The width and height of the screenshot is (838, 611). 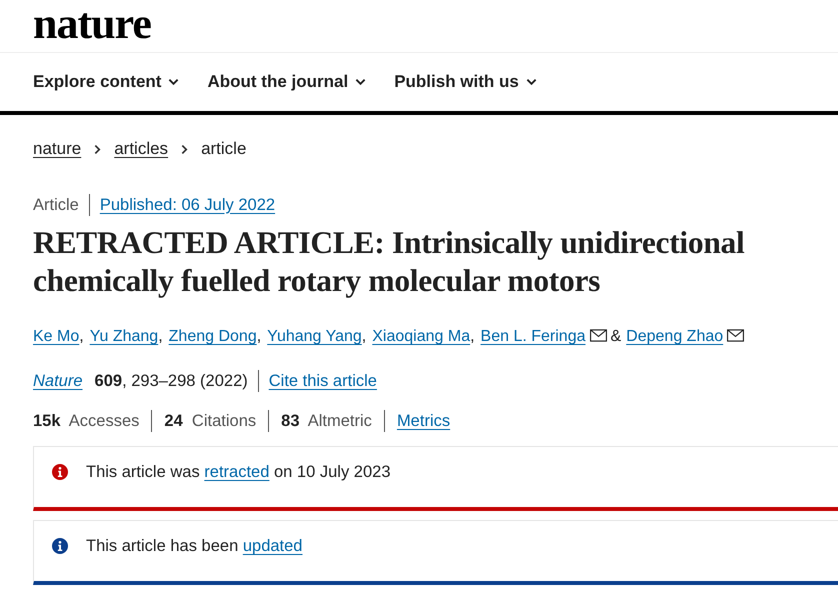 I want to click on author-link: Ben L. Feringa, so click(x=533, y=337).